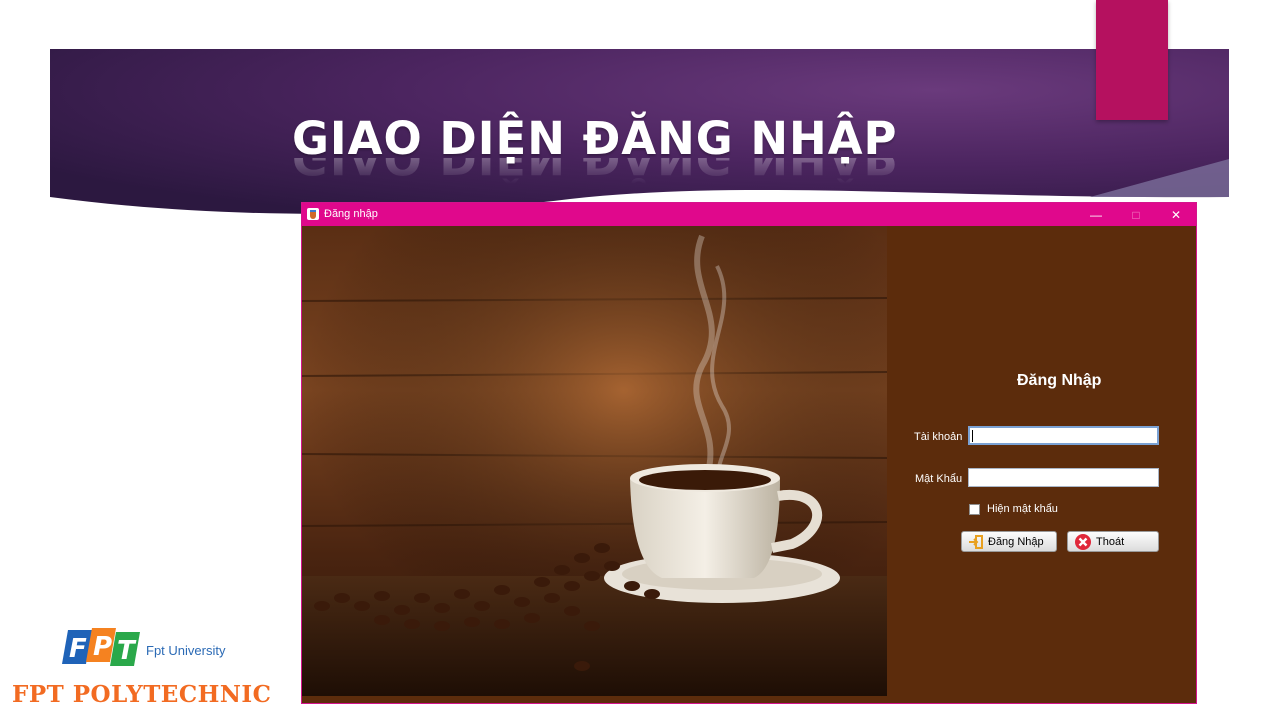 This screenshot has width=1280, height=720. I want to click on login-button-label: Đăng Nhập, so click(1016, 541).